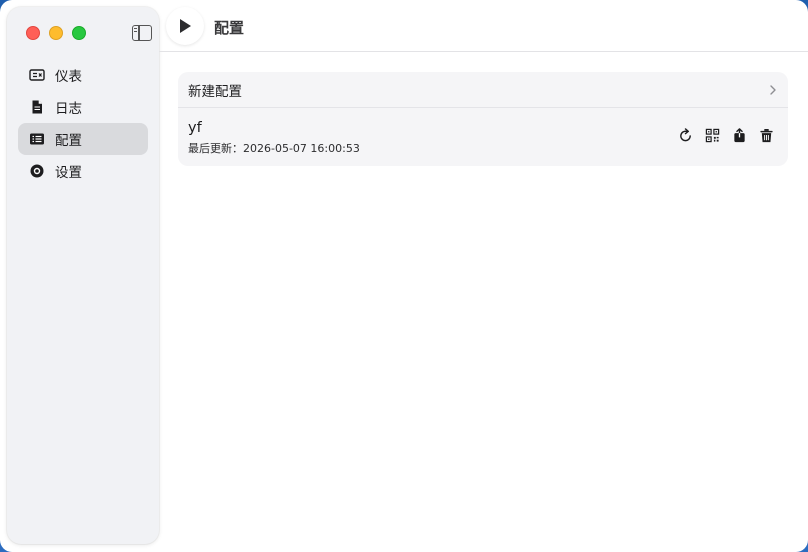 The width and height of the screenshot is (808, 552). What do you see at coordinates (483, 137) in the screenshot?
I see `profile-row: yf 最后更新：2026-05-07 16:00:53` at bounding box center [483, 137].